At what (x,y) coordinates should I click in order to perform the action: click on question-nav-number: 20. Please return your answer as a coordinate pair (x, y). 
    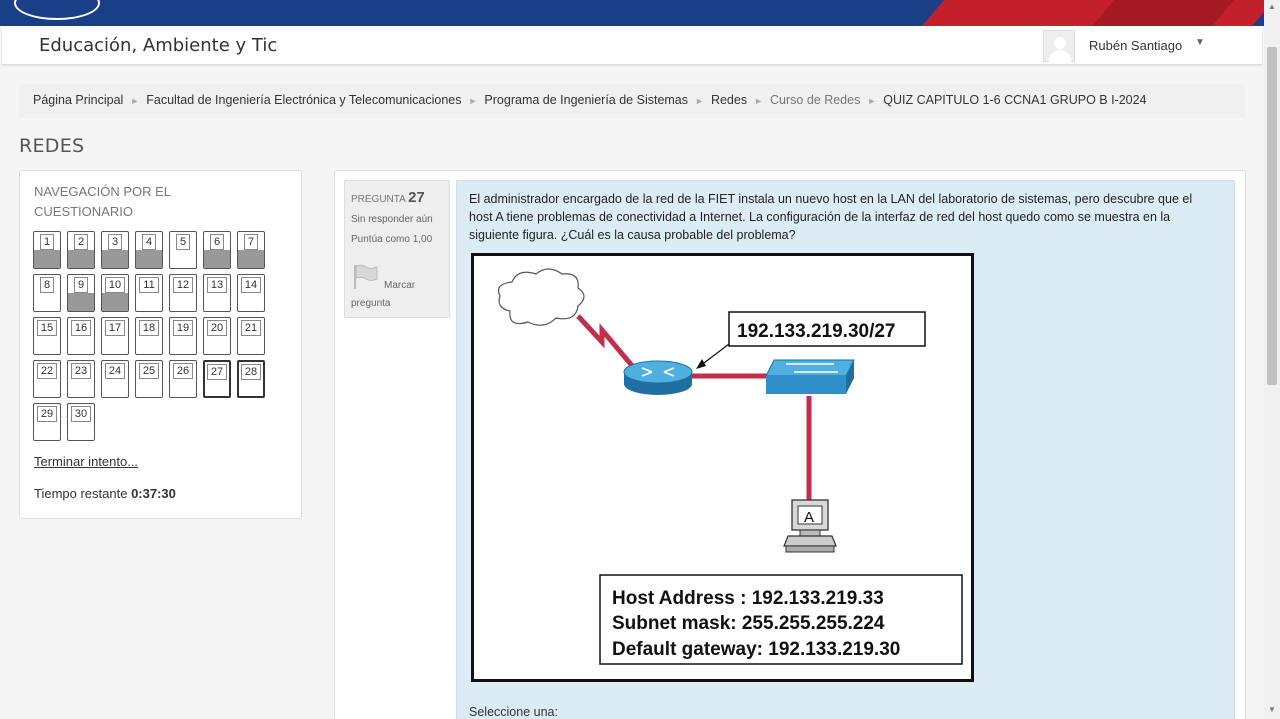
    Looking at the image, I should click on (217, 328).